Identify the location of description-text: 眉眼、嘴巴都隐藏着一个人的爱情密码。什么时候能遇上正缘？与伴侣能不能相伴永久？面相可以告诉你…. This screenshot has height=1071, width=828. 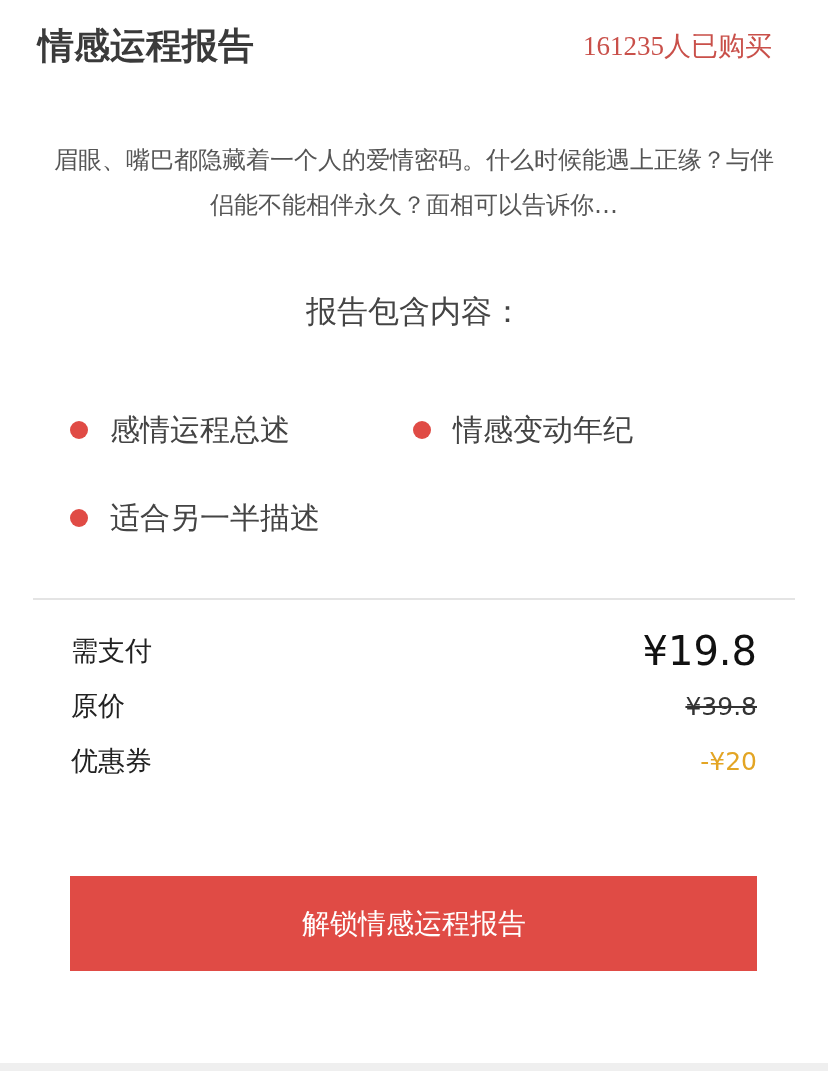
(414, 183).